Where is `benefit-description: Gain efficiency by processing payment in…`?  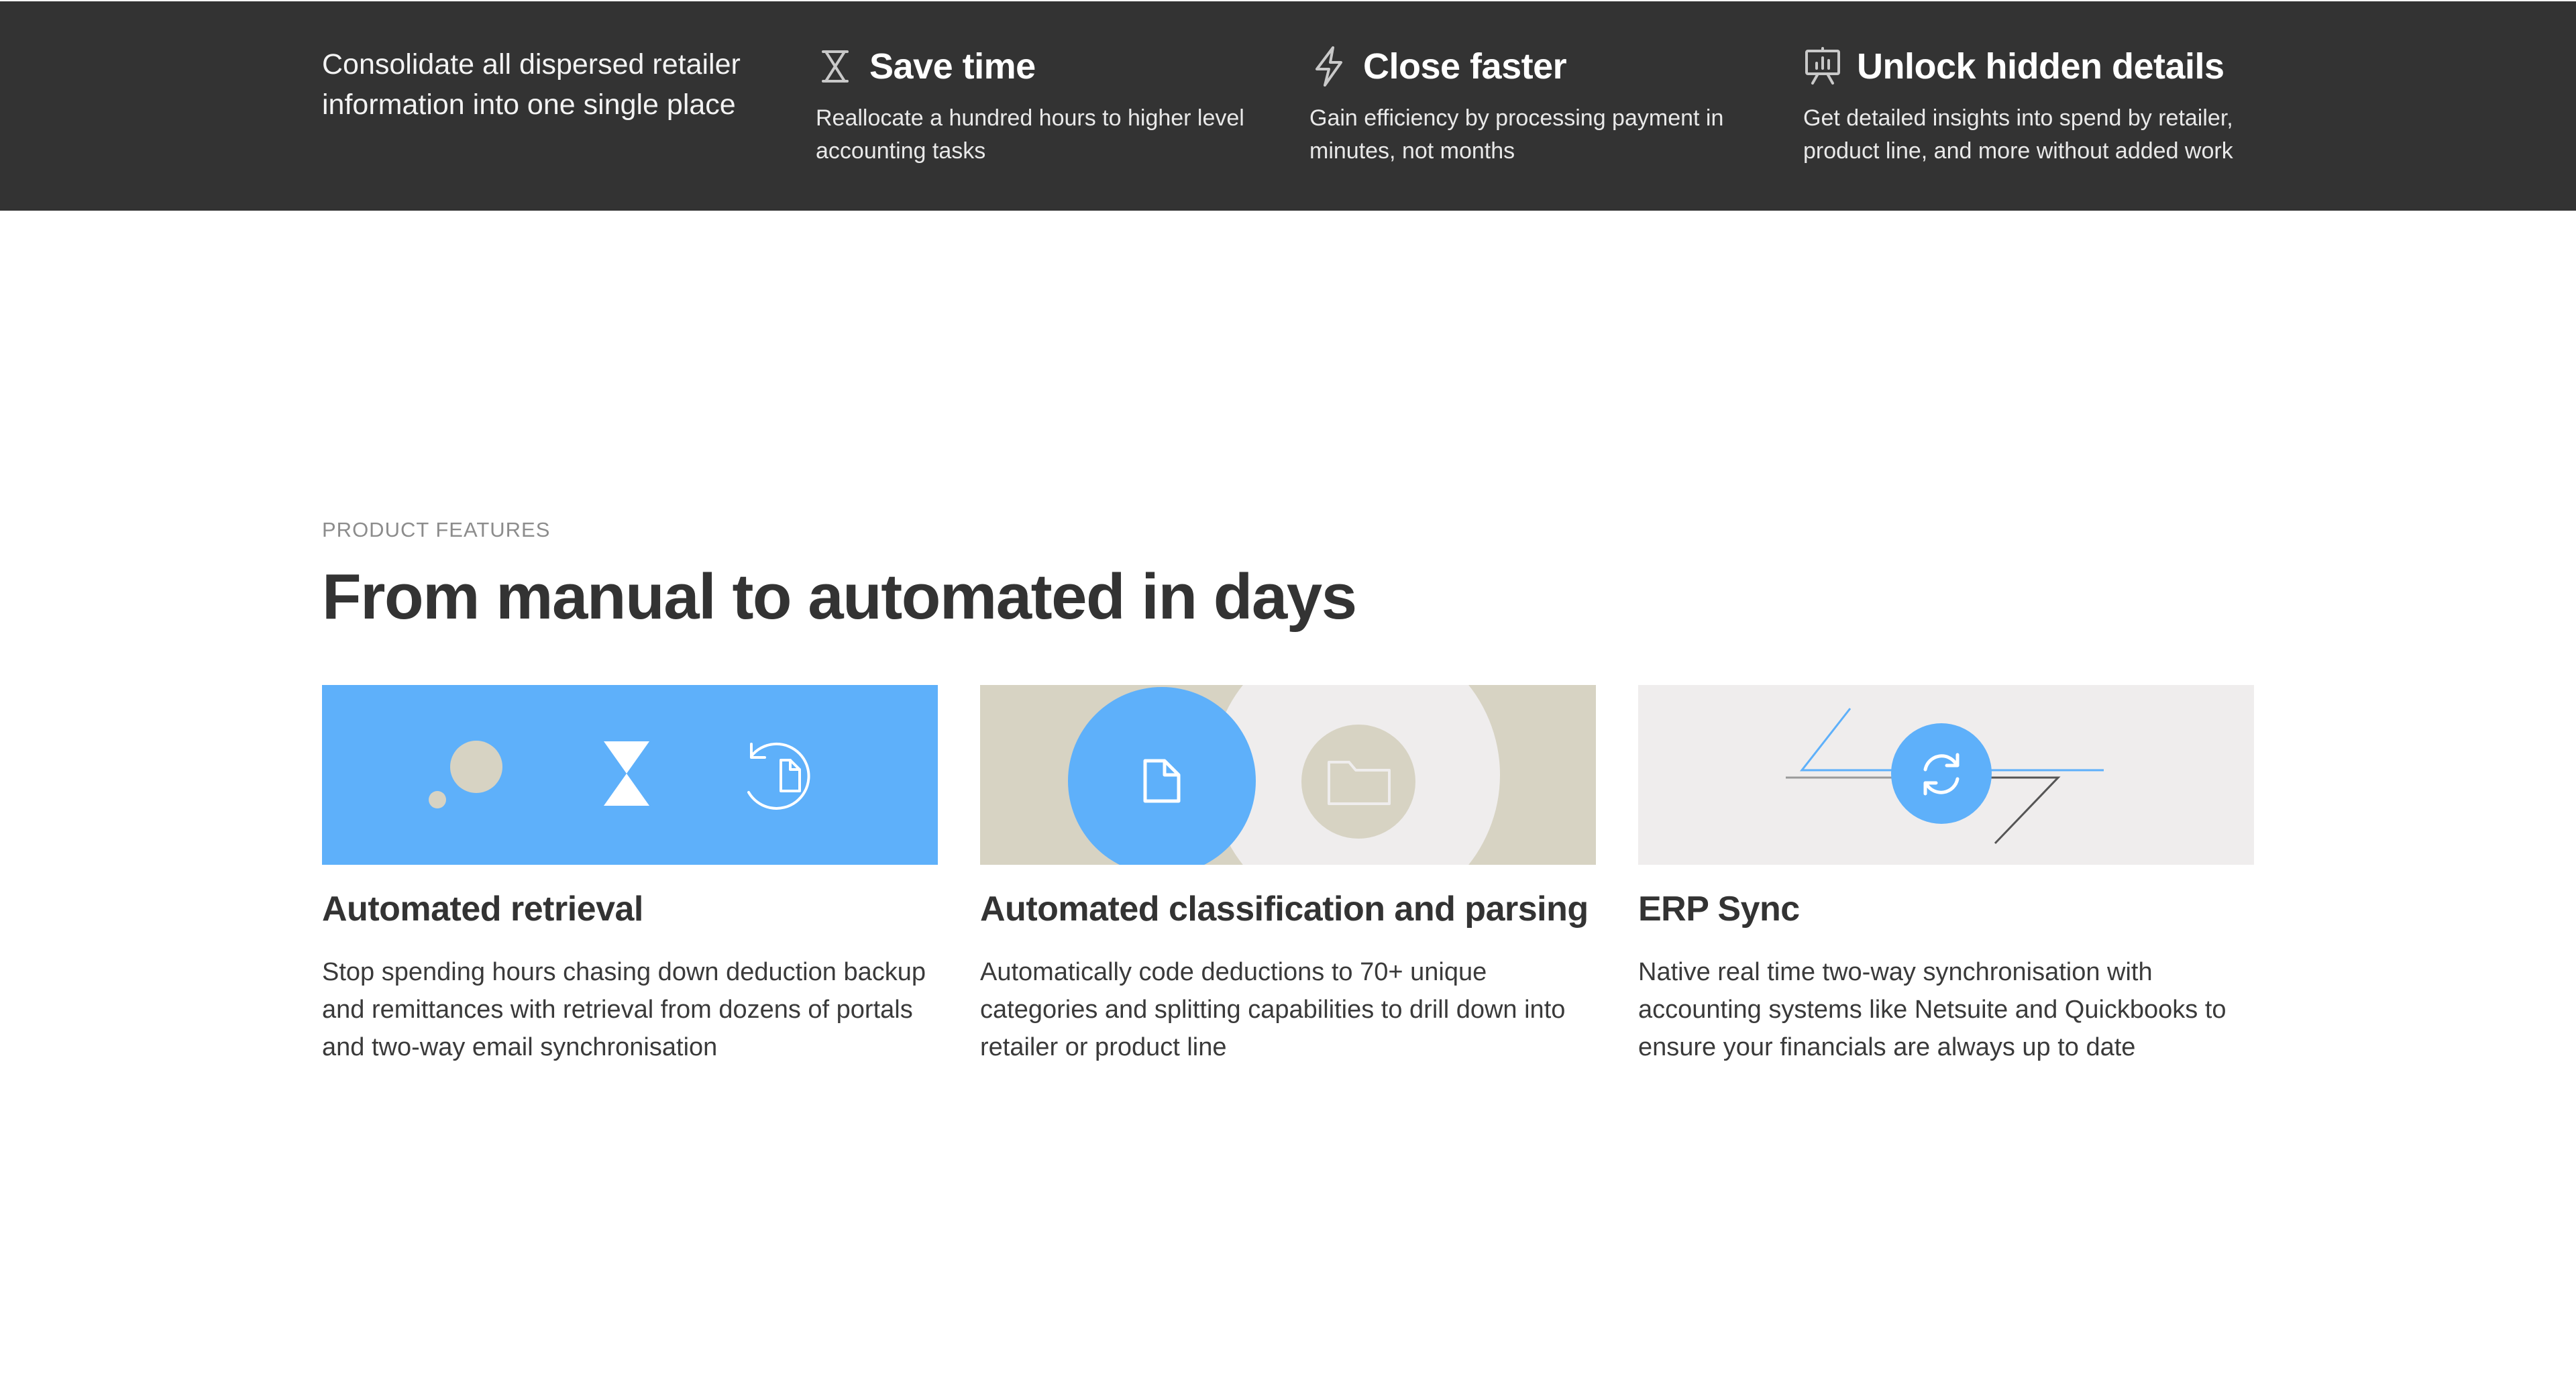
benefit-description: Gain efficiency by processing payment in… is located at coordinates (1516, 135).